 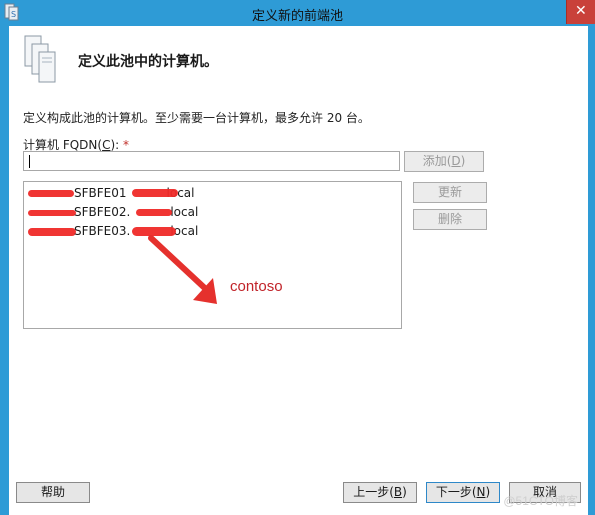 I want to click on fqdn-label-suffix: ):, so click(x=116, y=145).